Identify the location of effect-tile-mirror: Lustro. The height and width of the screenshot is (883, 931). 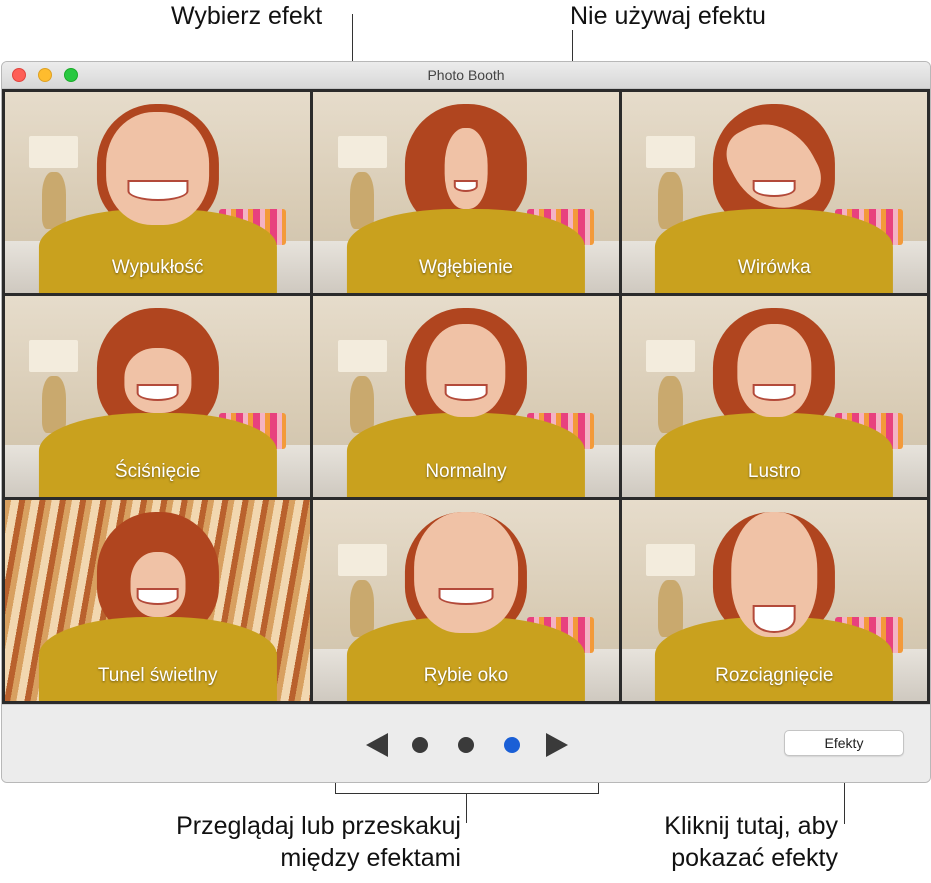
(774, 396).